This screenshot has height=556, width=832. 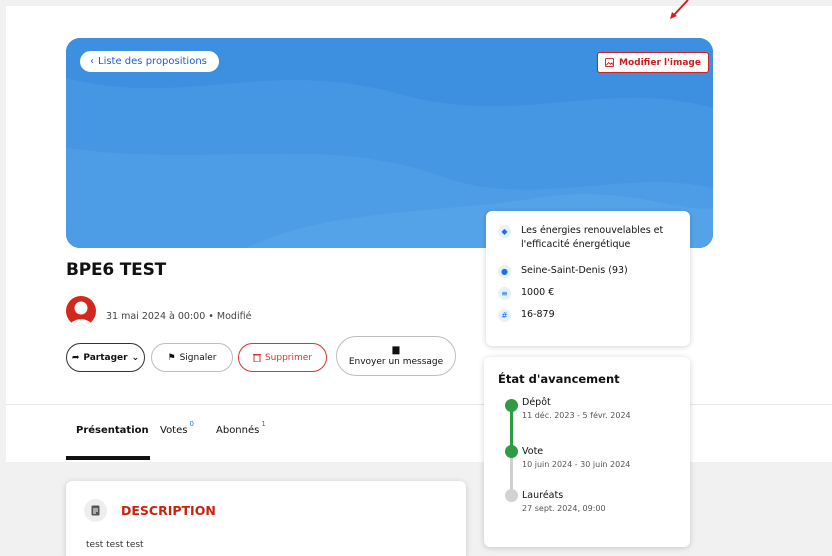 I want to click on info-location: ● Seine-Saint-Denis (93), so click(x=563, y=271).